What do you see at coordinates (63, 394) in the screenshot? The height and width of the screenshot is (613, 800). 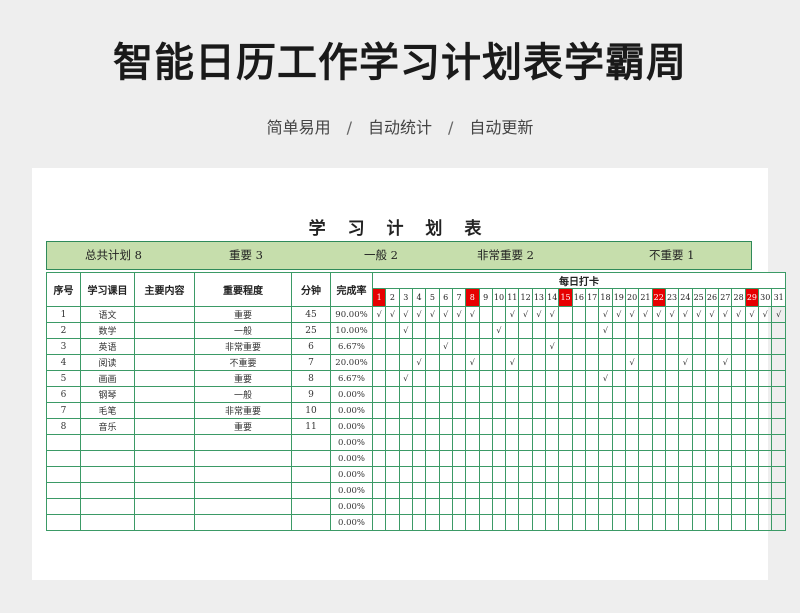 I see `row-index: 6` at bounding box center [63, 394].